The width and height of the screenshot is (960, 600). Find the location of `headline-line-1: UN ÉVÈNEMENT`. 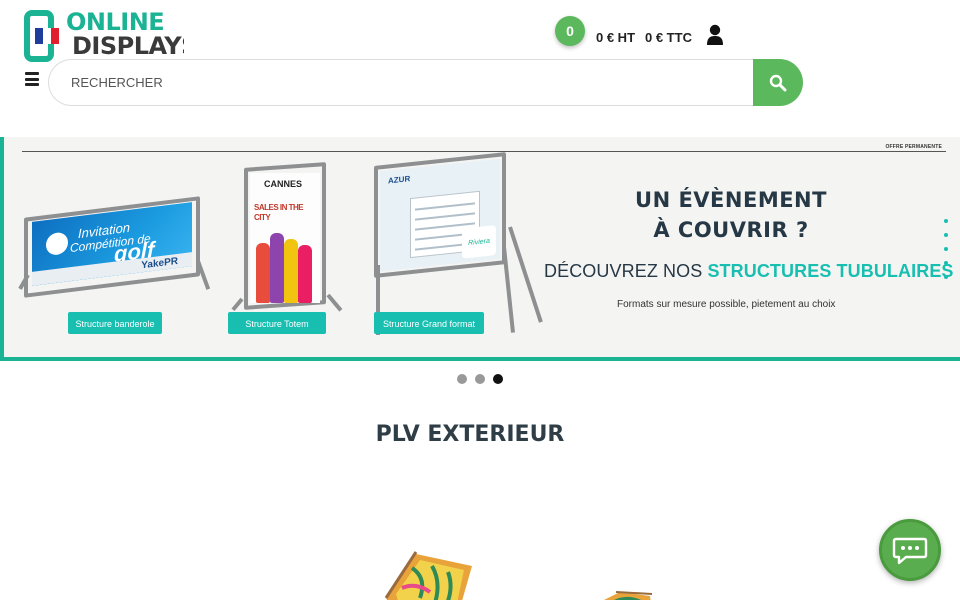

headline-line-1: UN ÉVÈNEMENT is located at coordinates (731, 200).